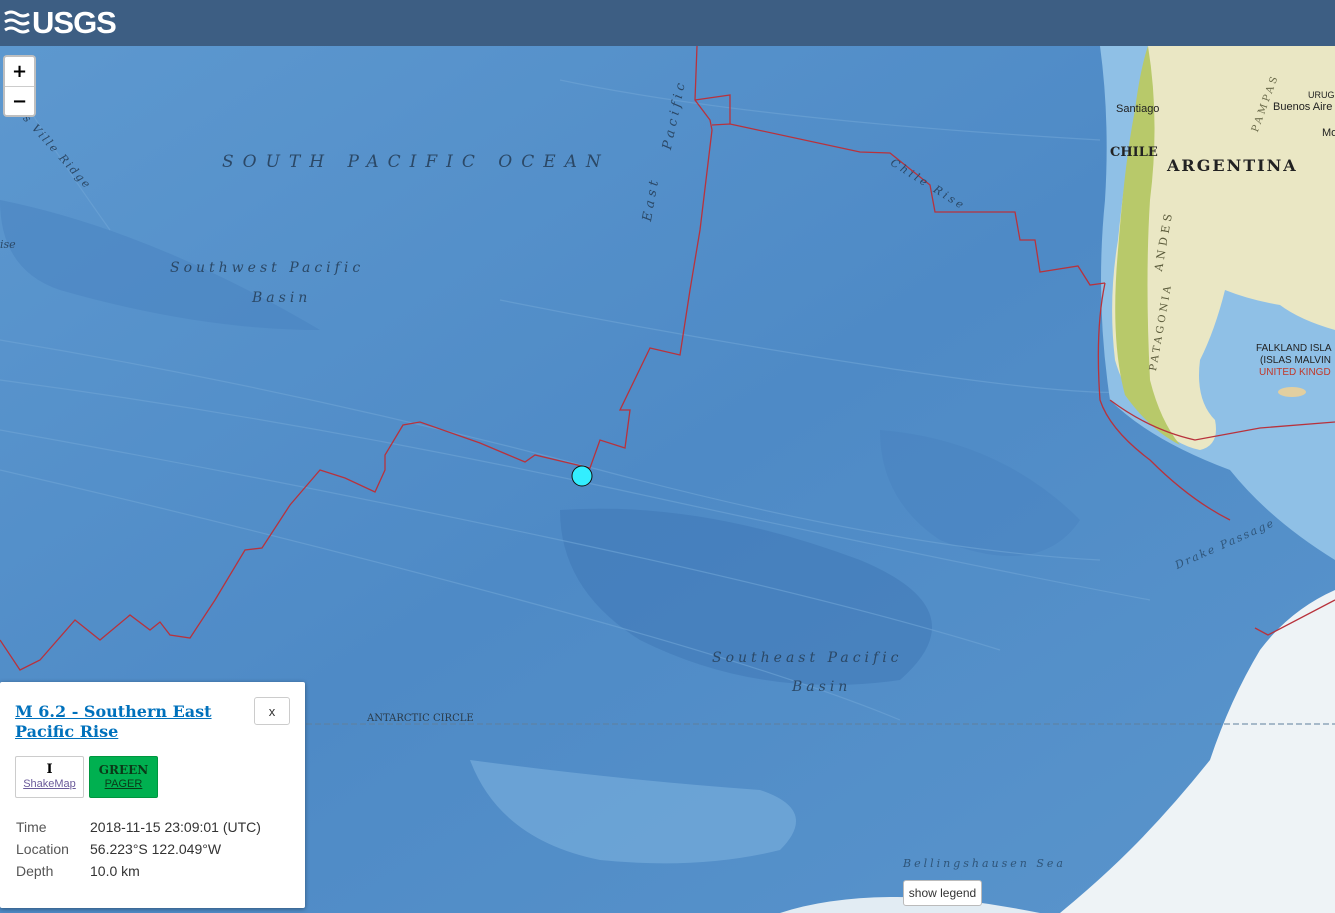 This screenshot has height=913, width=1335. I want to click on label-southeast-basin-2: Basin, so click(822, 687).